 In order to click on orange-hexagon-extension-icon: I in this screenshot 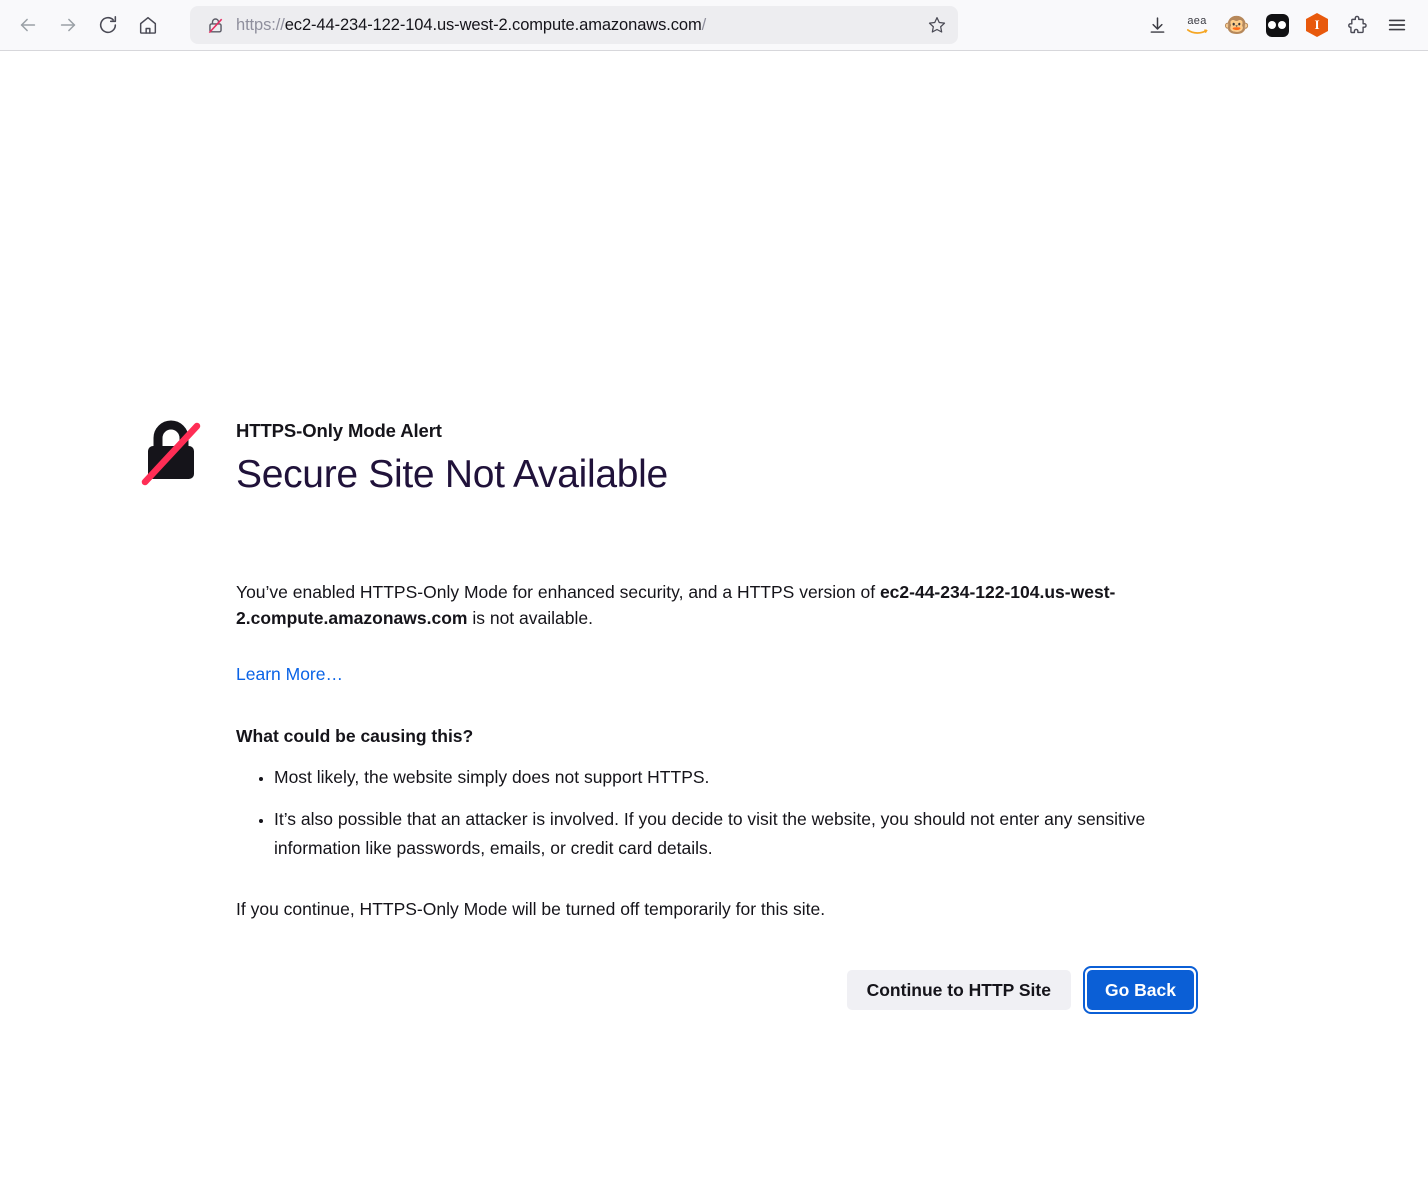, I will do `click(1317, 25)`.